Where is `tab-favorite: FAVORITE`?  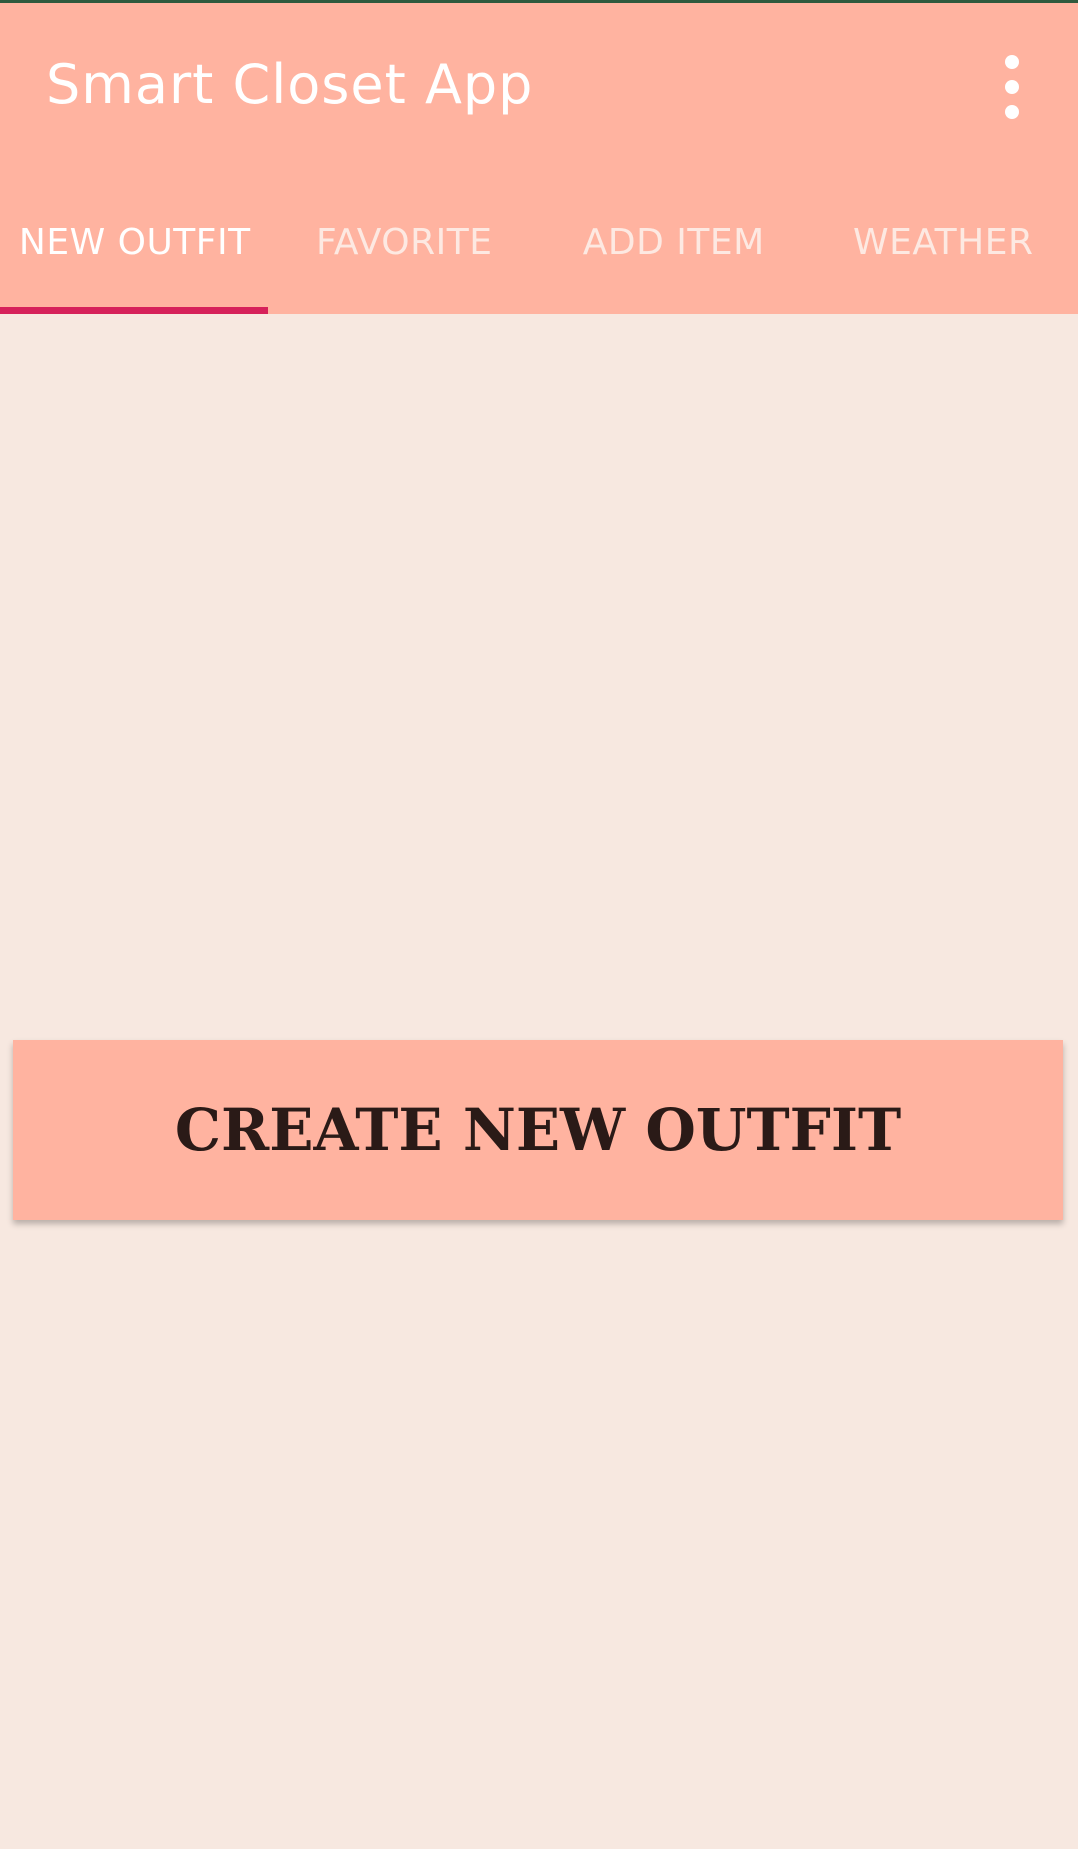 tab-favorite: FAVORITE is located at coordinates (405, 246).